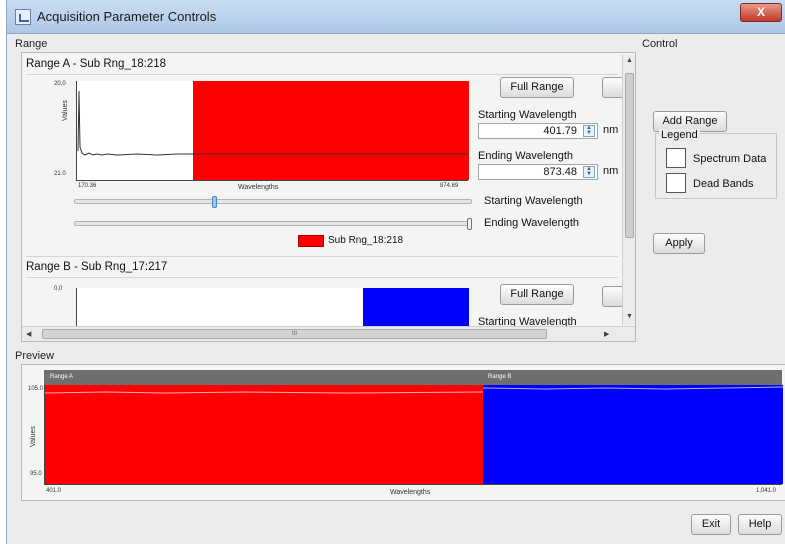 The height and width of the screenshot is (544, 785). Describe the element at coordinates (416, 308) in the screenshot. I see `range-b-band` at that location.